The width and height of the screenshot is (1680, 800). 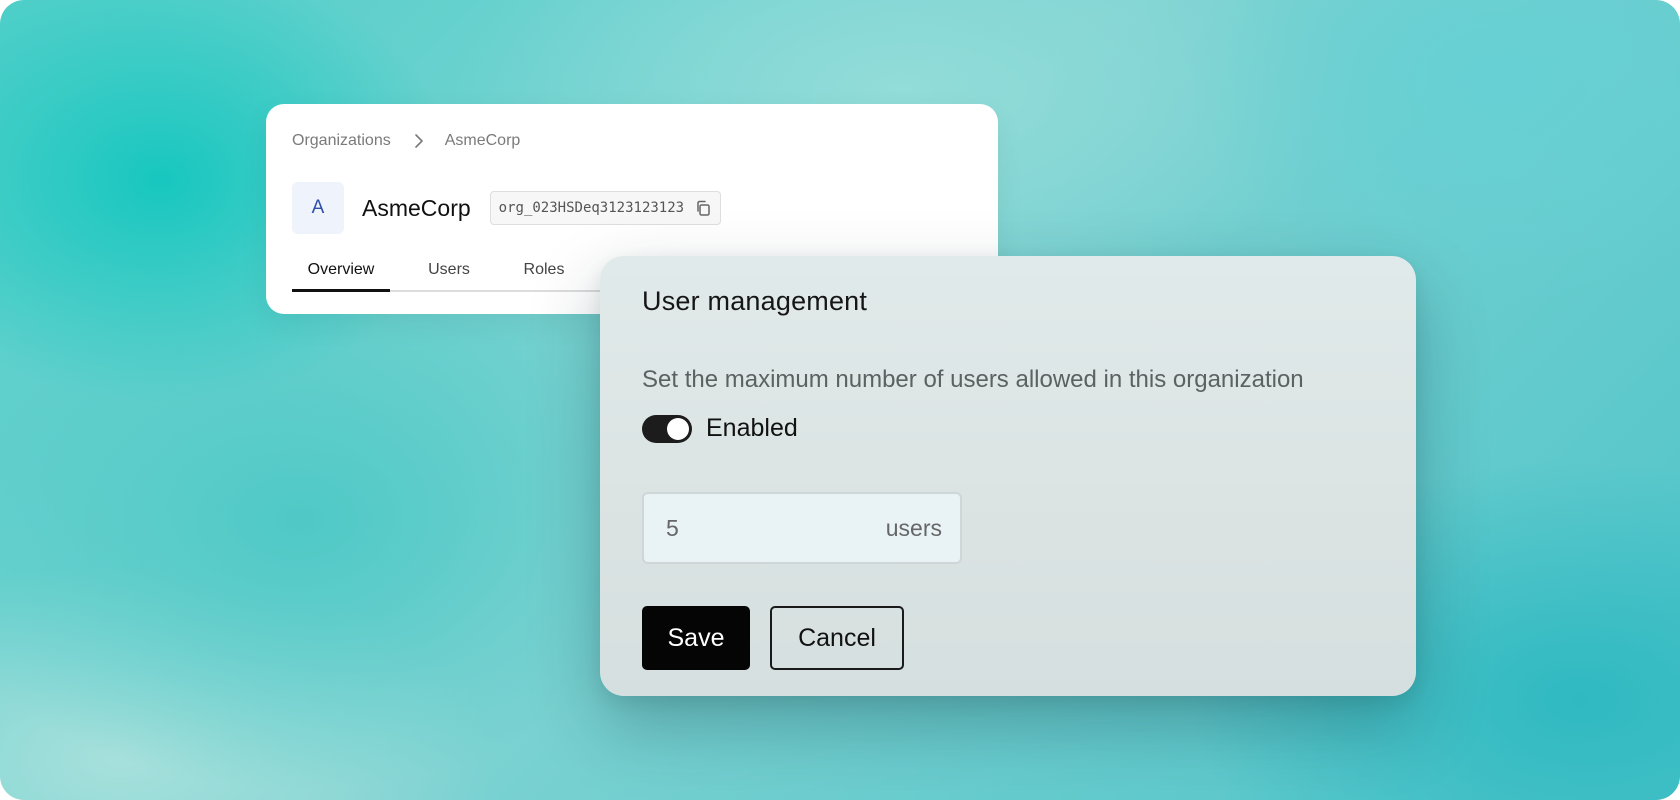 I want to click on max-users-unit: users, so click(x=913, y=527).